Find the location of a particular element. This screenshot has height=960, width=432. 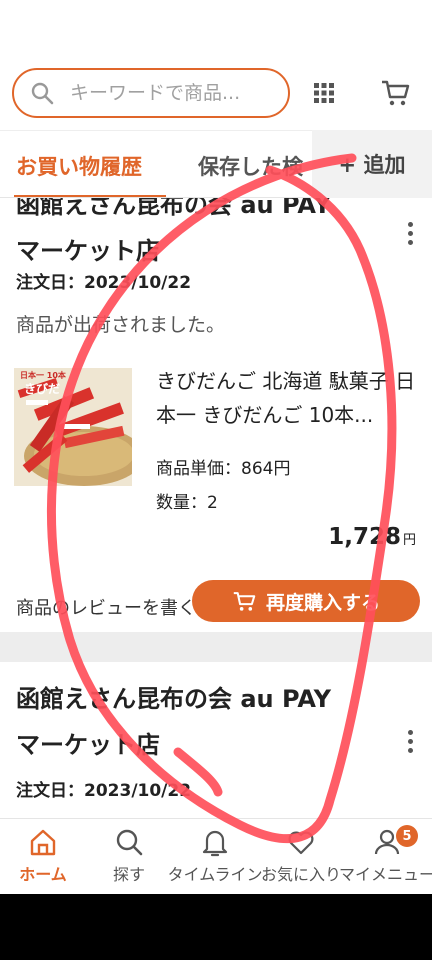

nav-label: マイメニュー is located at coordinates (385, 874).